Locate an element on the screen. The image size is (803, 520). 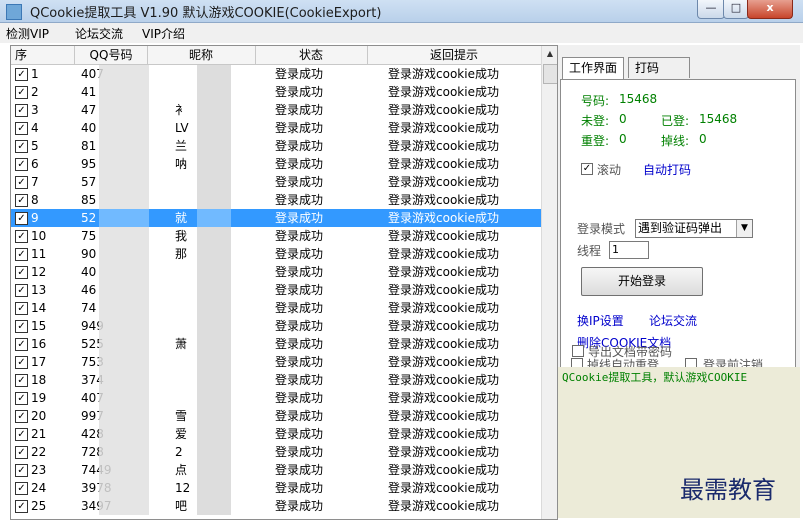
table-row: ✓ 22 728 2 登录成功 登录游戏cookie成功 is located at coordinates (276, 452).